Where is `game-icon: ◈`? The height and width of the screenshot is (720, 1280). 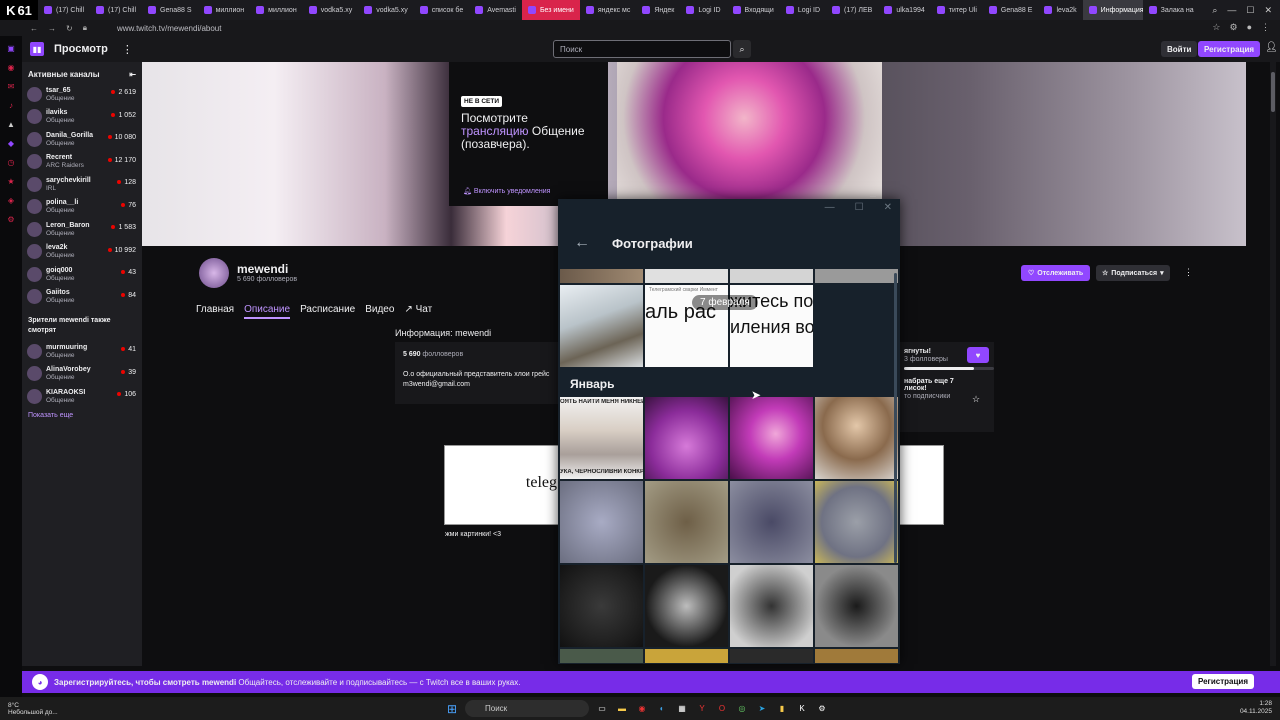
game-icon: ◈ is located at coordinates (11, 200).